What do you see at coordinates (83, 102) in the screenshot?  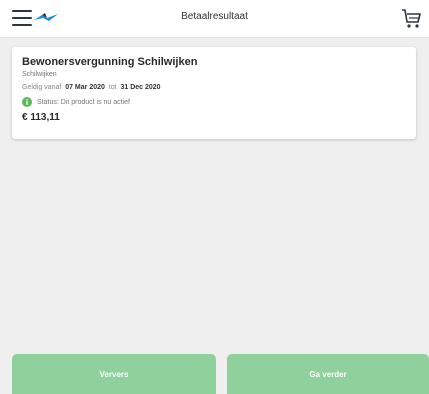 I see `status-text: Status: Dit product is nu actief` at bounding box center [83, 102].